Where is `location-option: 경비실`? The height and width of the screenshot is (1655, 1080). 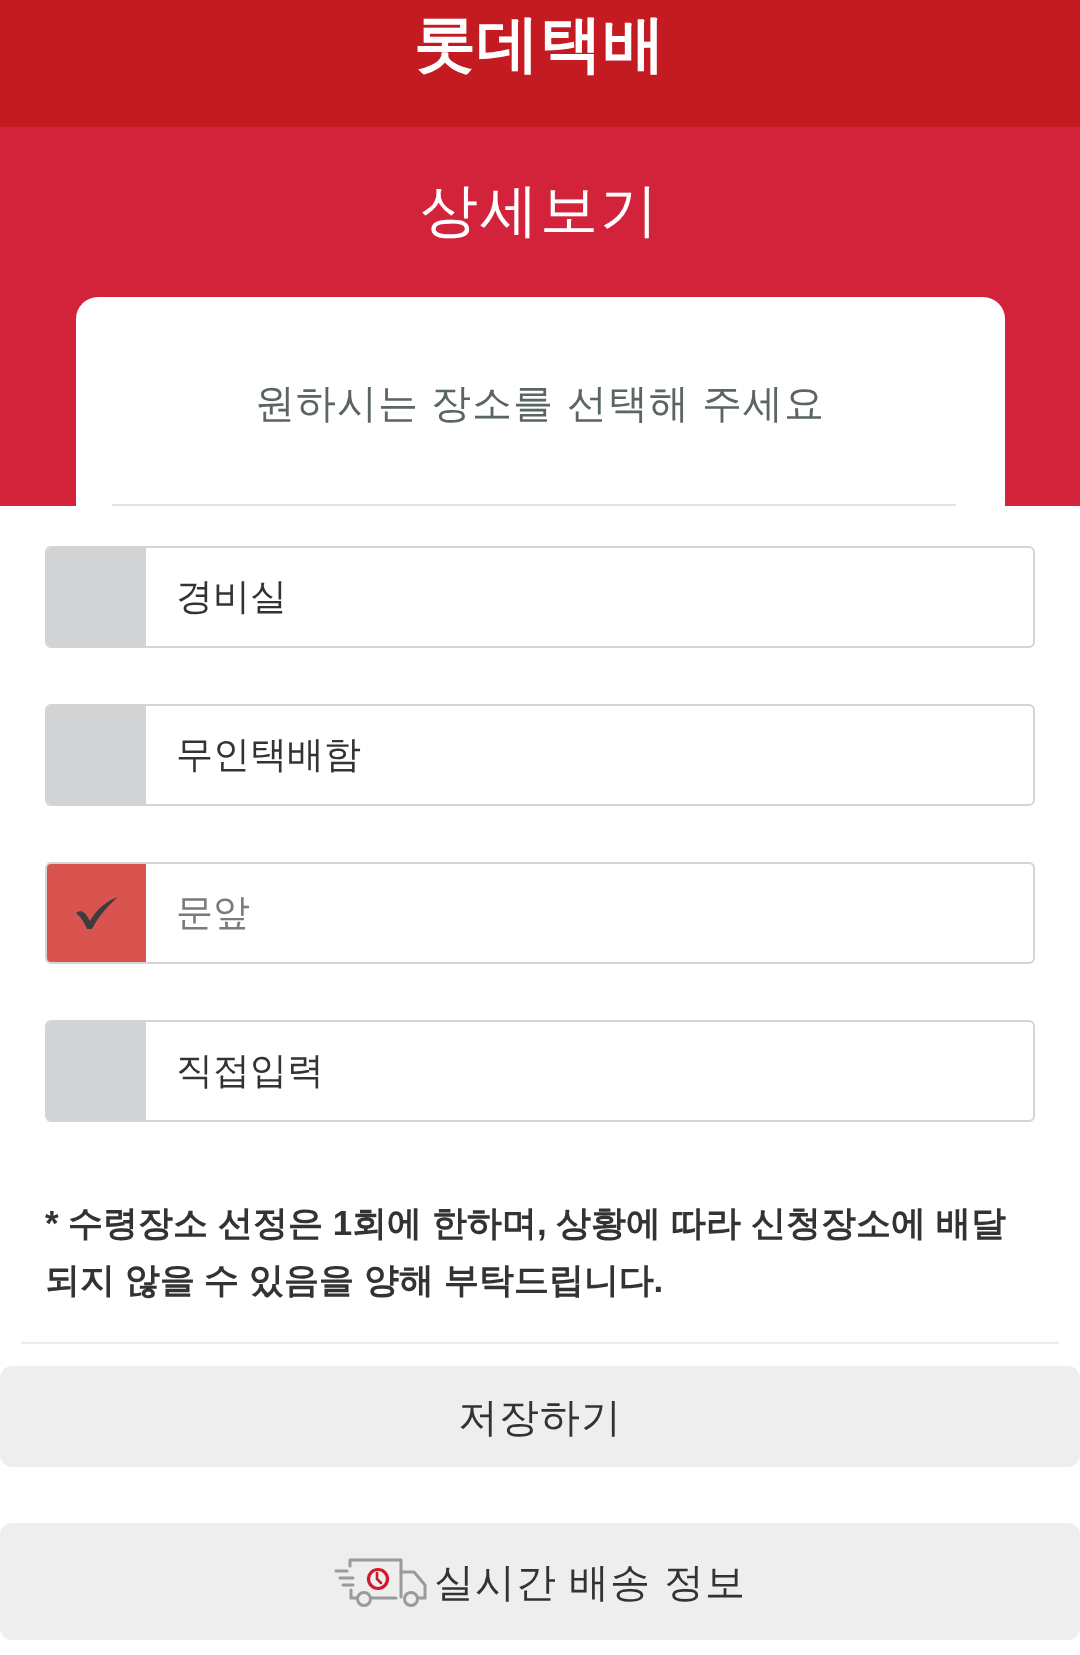 location-option: 경비실 is located at coordinates (540, 597).